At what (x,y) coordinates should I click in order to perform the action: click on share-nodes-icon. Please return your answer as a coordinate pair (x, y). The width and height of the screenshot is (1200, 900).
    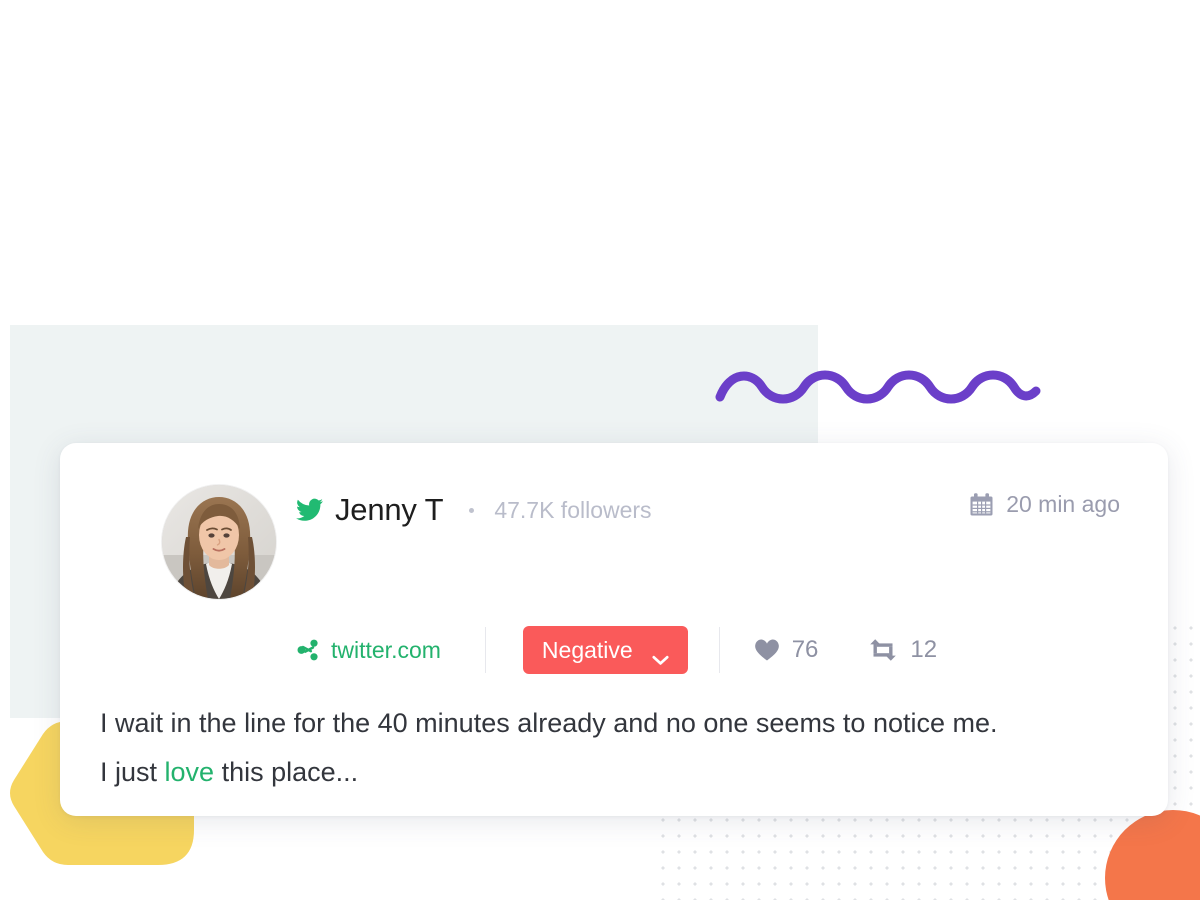
    Looking at the image, I should click on (308, 650).